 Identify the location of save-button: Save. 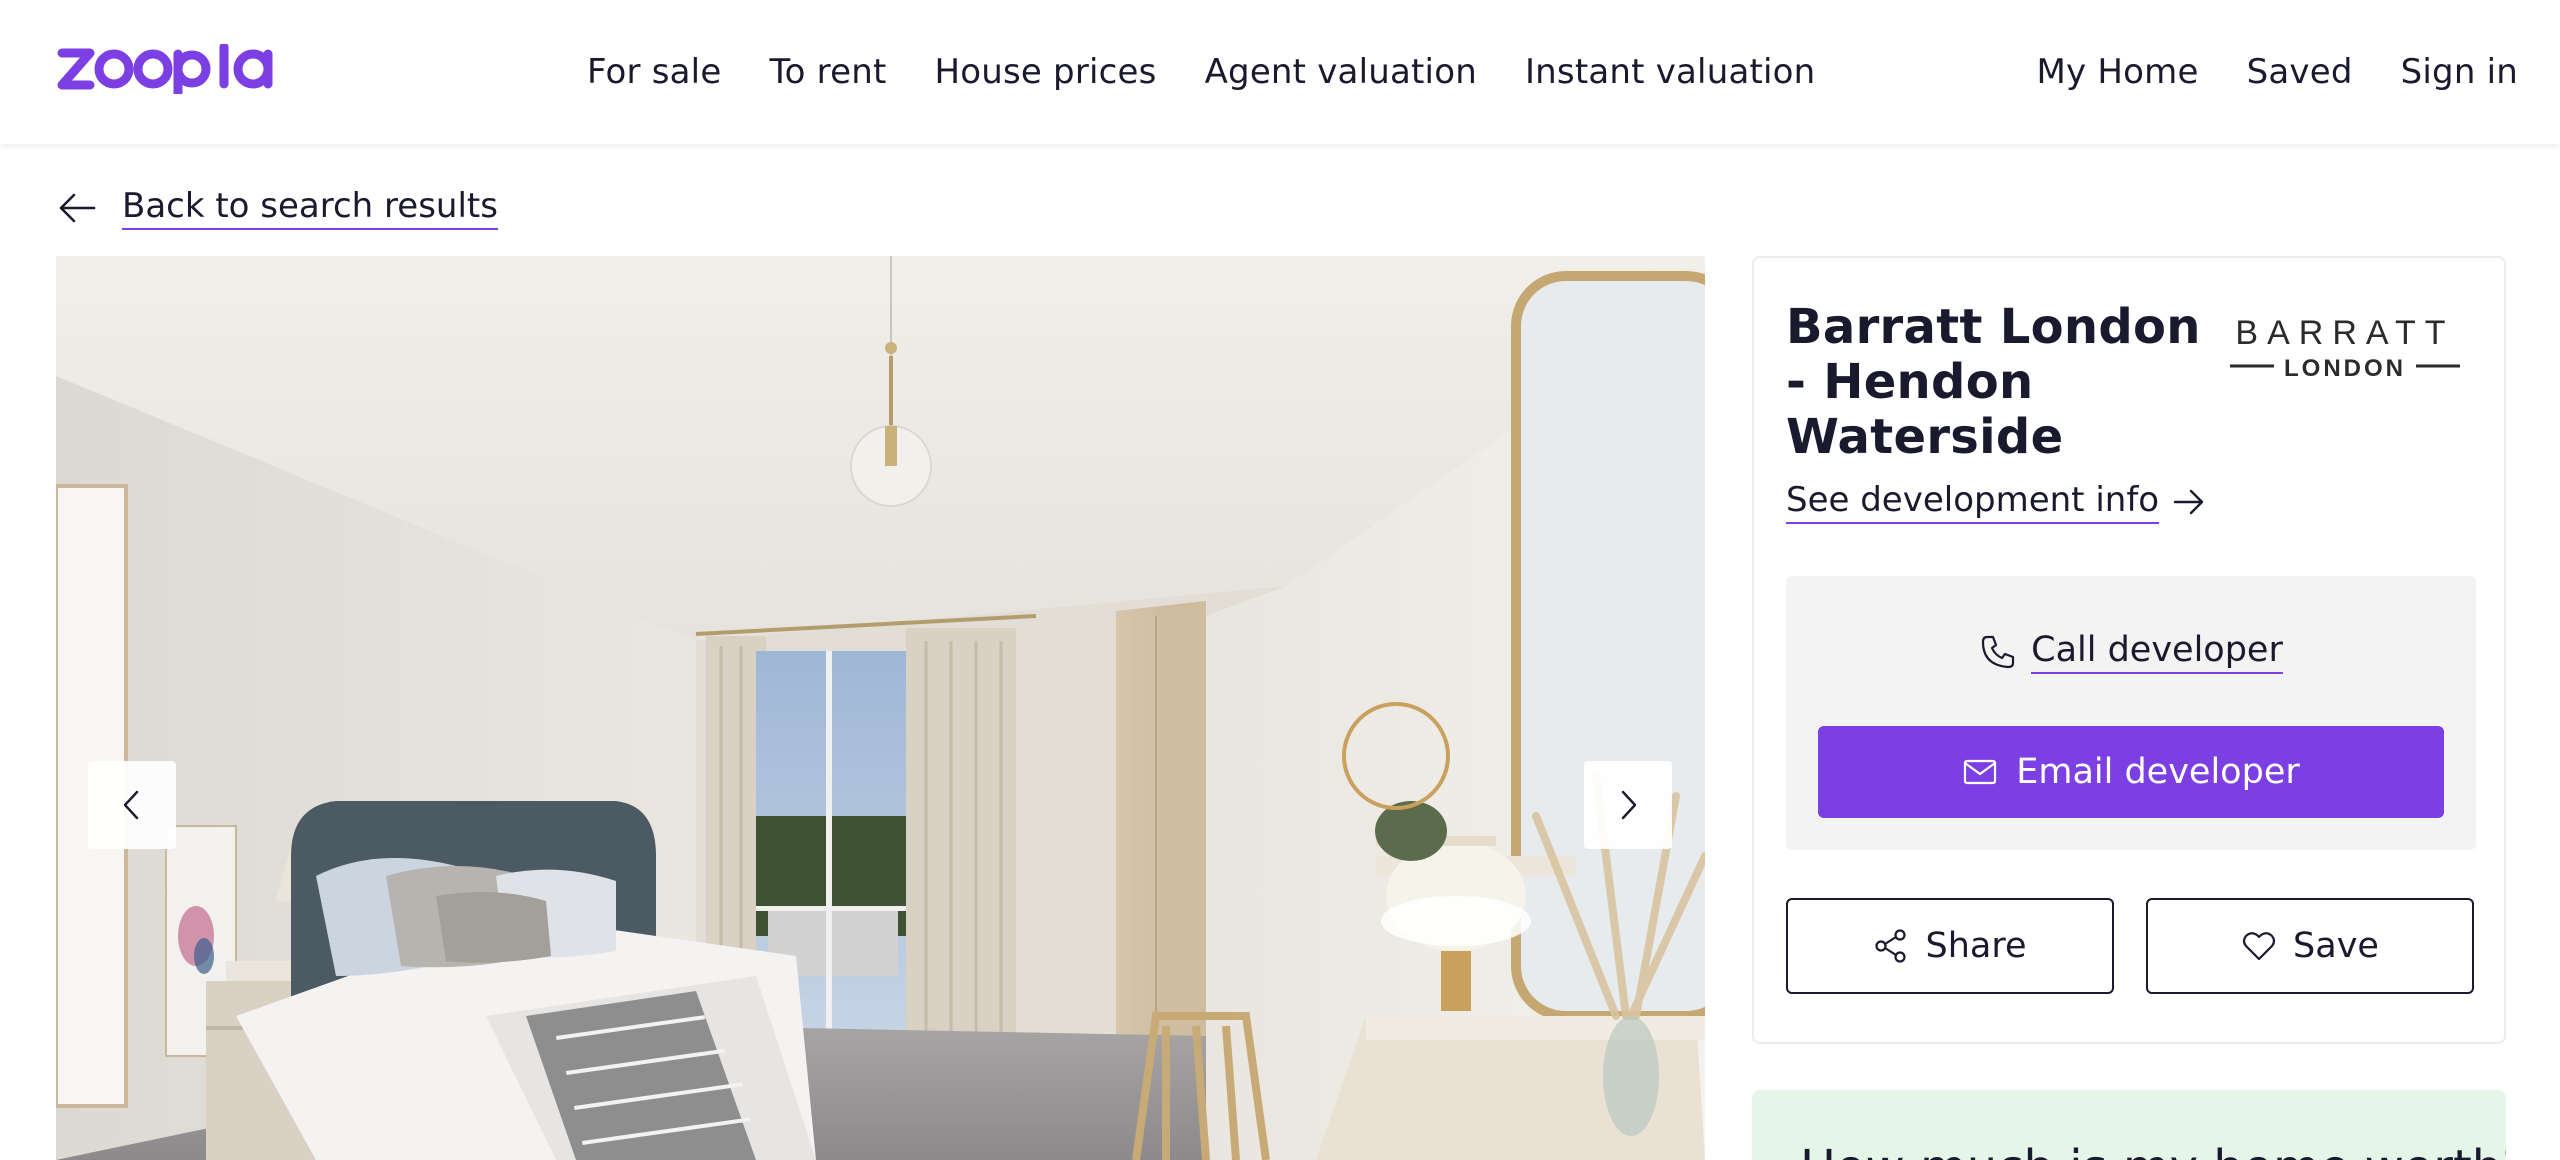
(2310, 946).